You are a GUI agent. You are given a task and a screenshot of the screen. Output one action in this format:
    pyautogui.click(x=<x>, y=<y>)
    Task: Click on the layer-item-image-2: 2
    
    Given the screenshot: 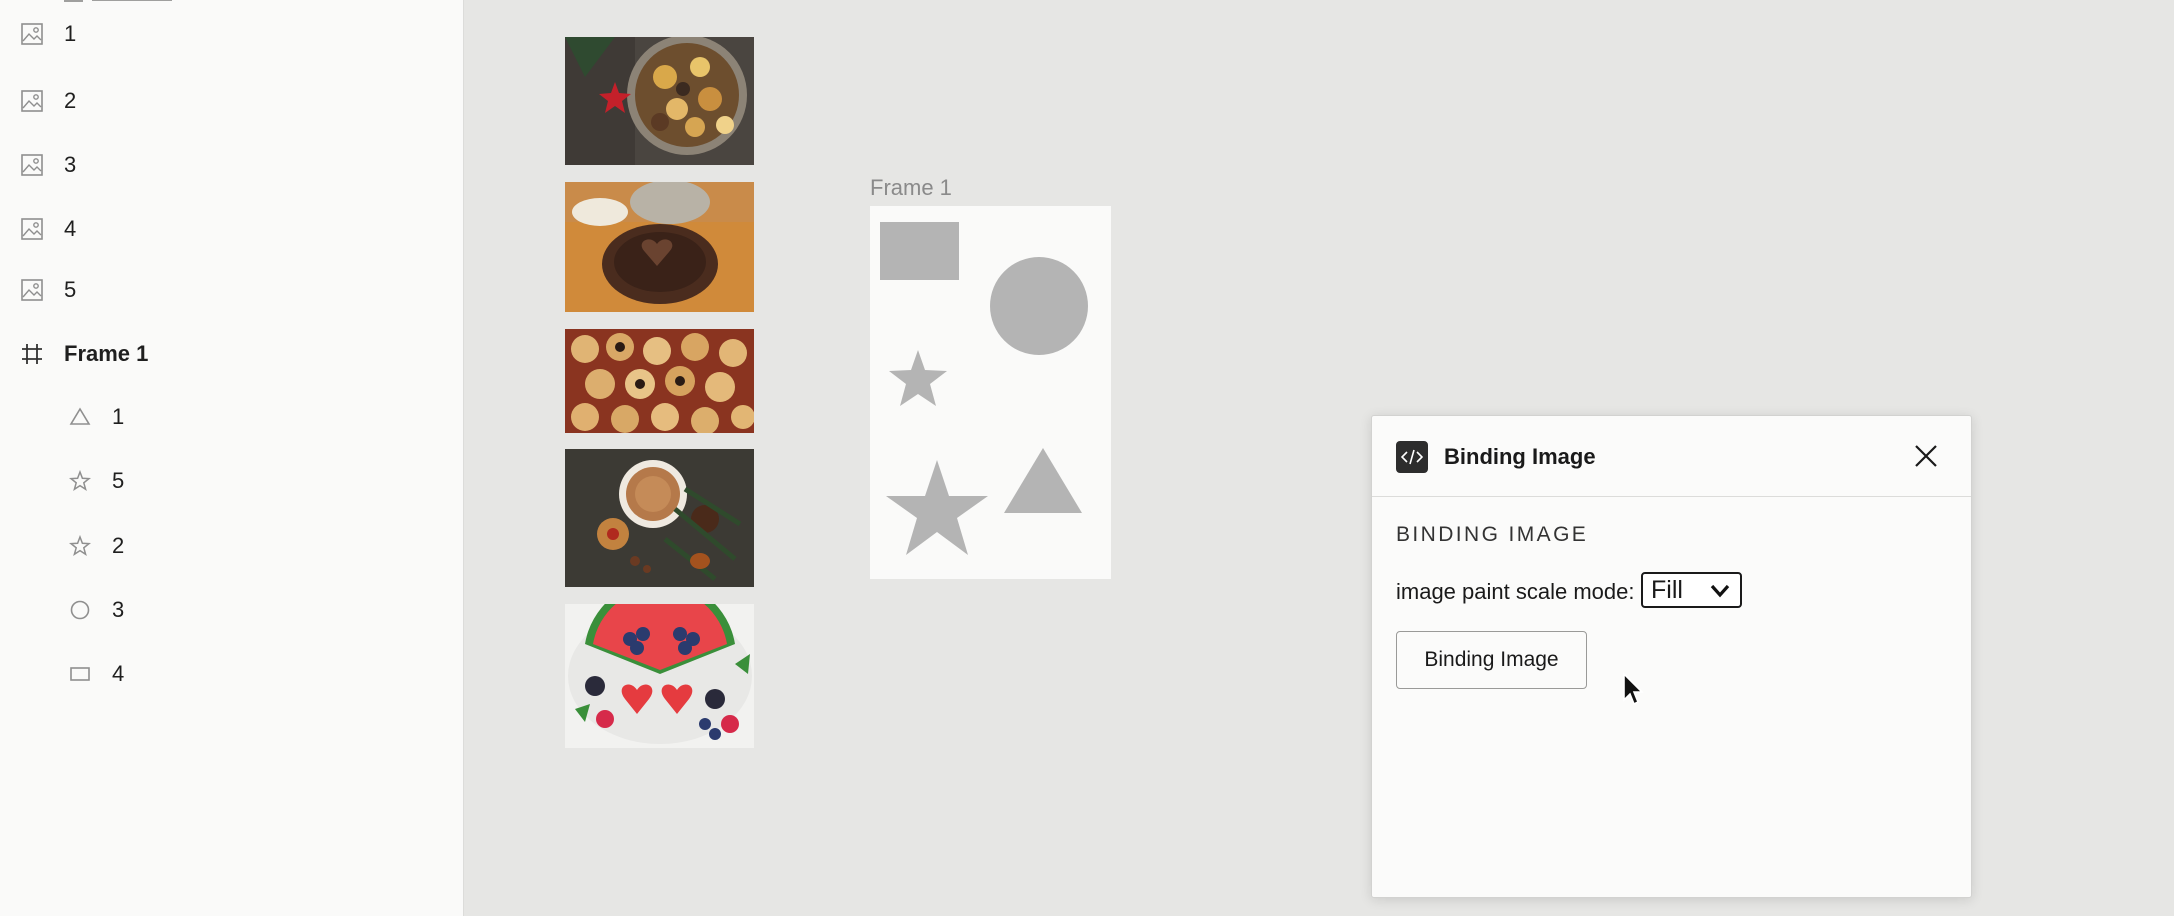 What is the action you would take?
    pyautogui.click(x=231, y=101)
    